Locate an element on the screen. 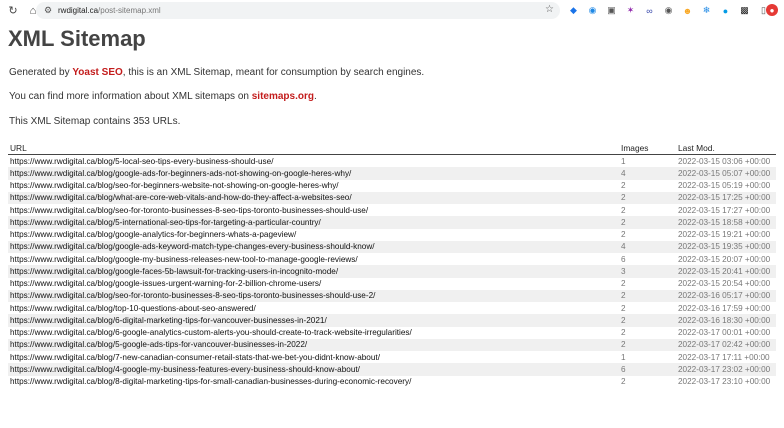 This screenshot has height=428, width=784. last-modified: 2022-03-16 17:59 +00:00 is located at coordinates (724, 308).